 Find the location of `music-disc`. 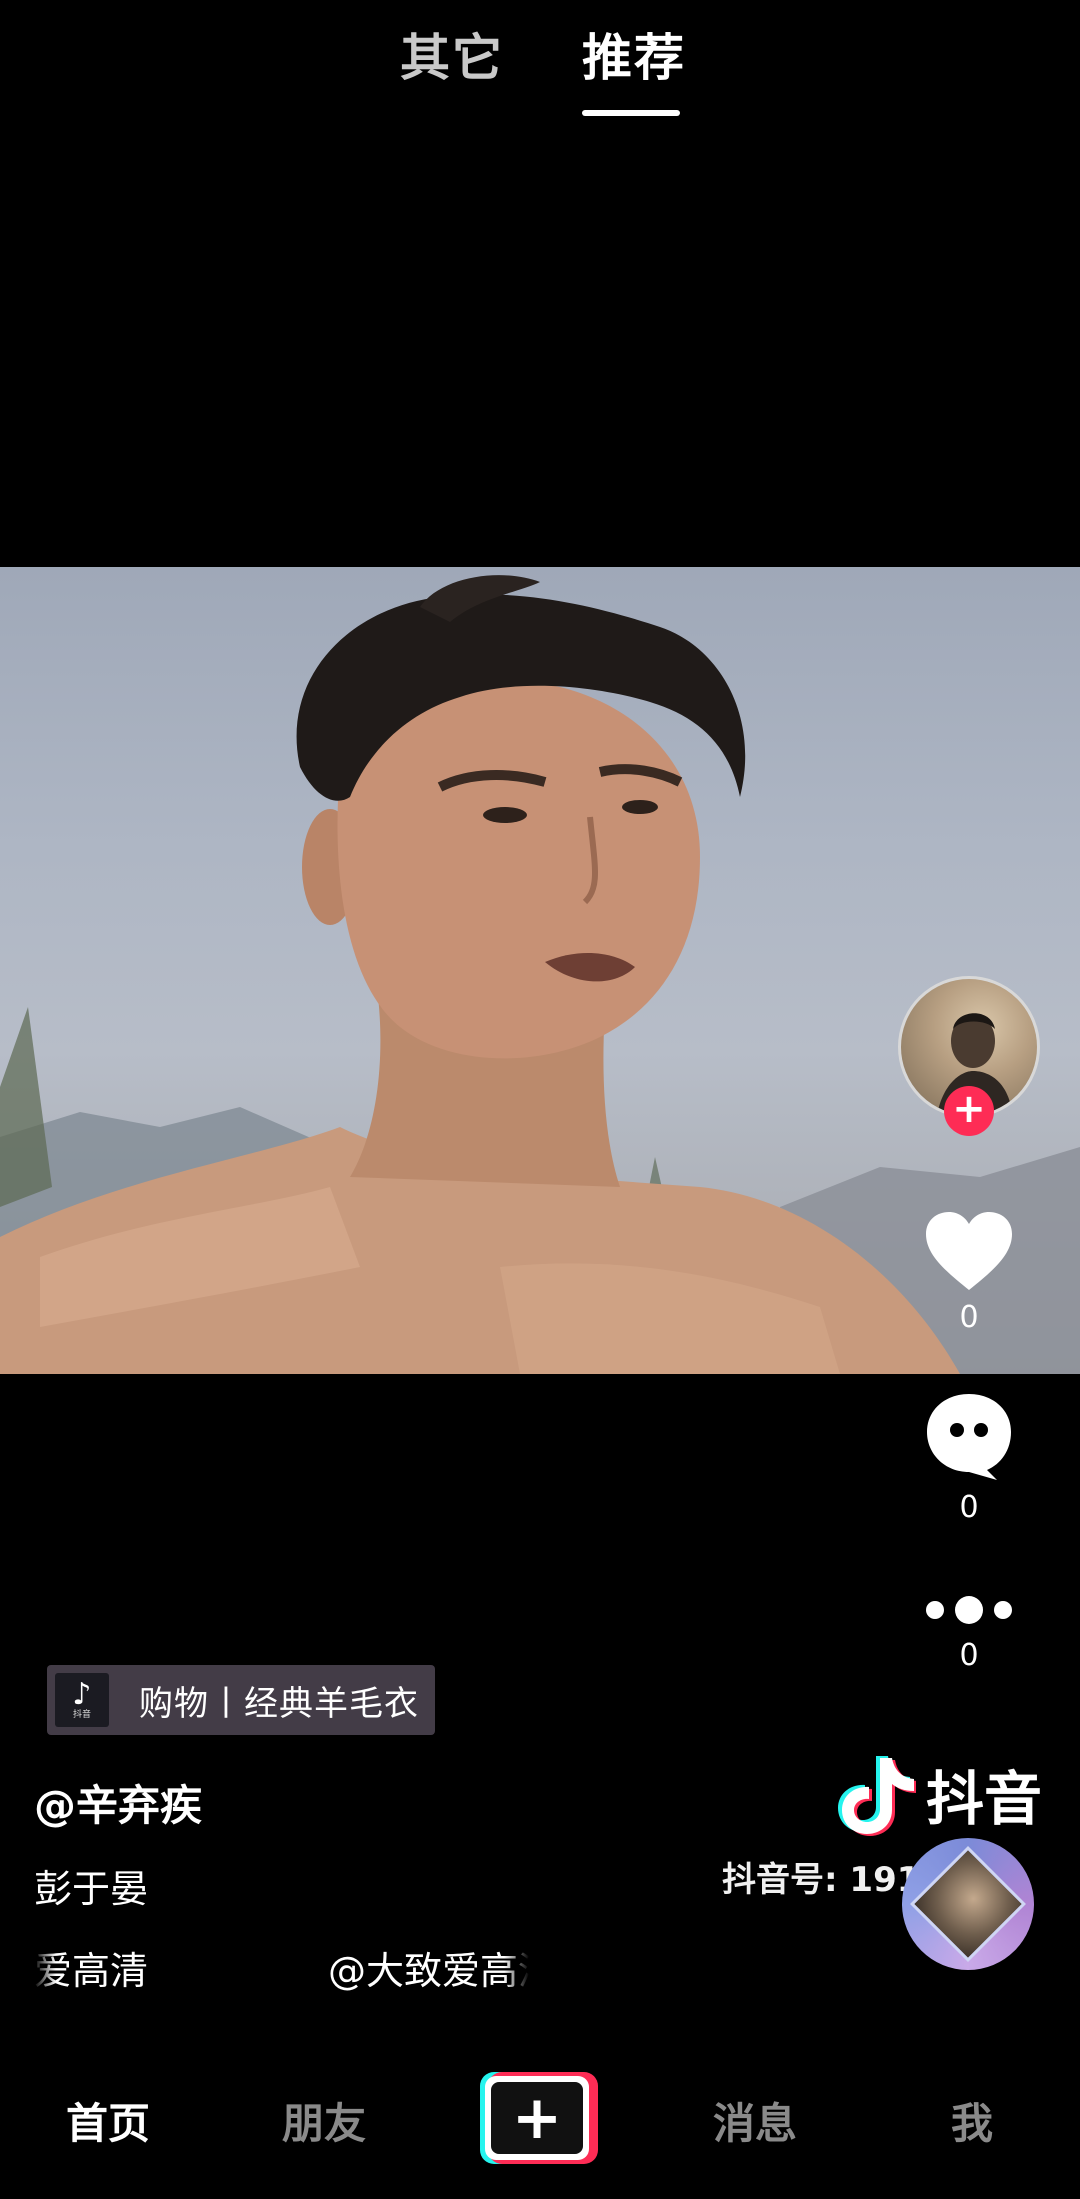

music-disc is located at coordinates (968, 1904).